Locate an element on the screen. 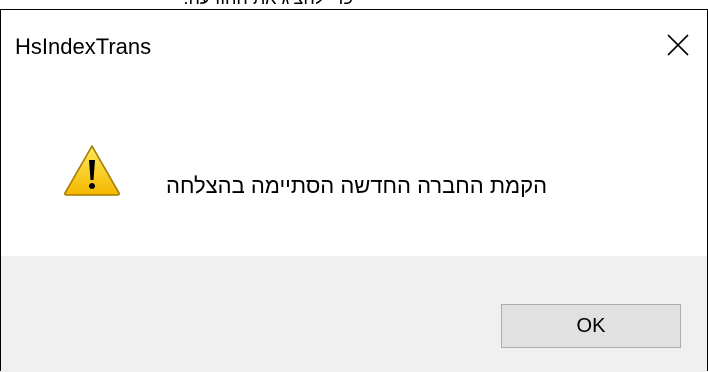 The width and height of the screenshot is (708, 372). close-icon is located at coordinates (678, 45).